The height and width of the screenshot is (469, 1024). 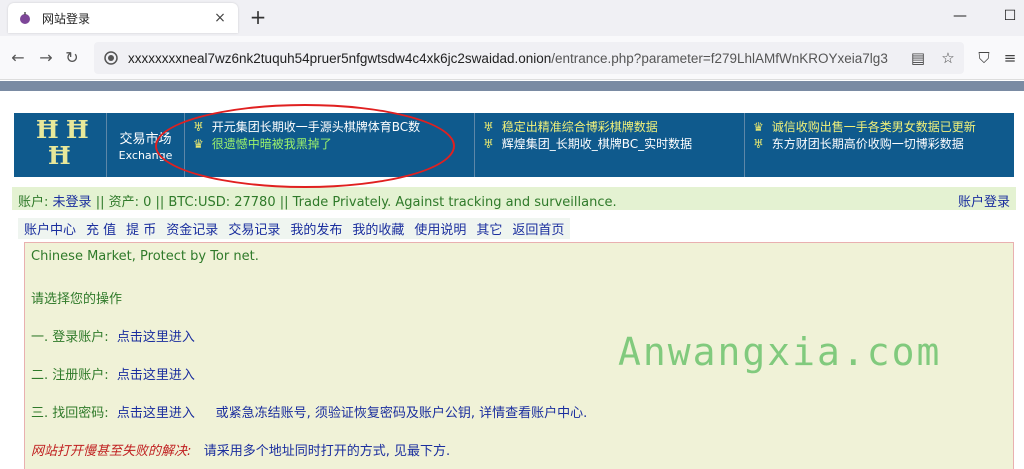 I want to click on menu-item-other: 其它, so click(x=489, y=228).